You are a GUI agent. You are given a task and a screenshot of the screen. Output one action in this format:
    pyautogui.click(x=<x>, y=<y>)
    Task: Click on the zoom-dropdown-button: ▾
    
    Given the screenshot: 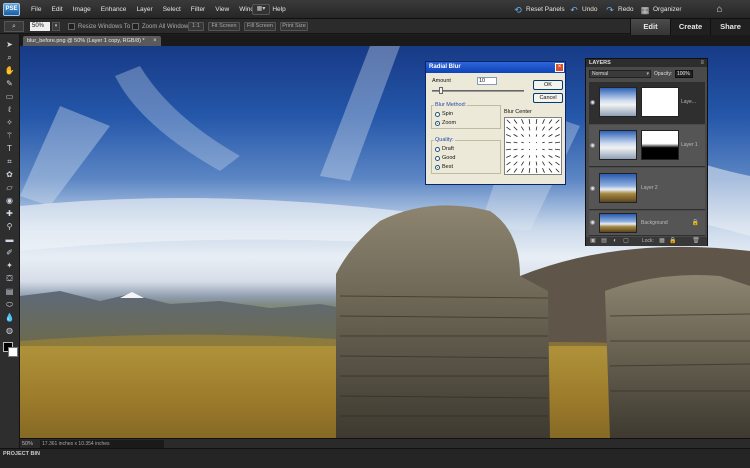 What is the action you would take?
    pyautogui.click(x=56, y=26)
    